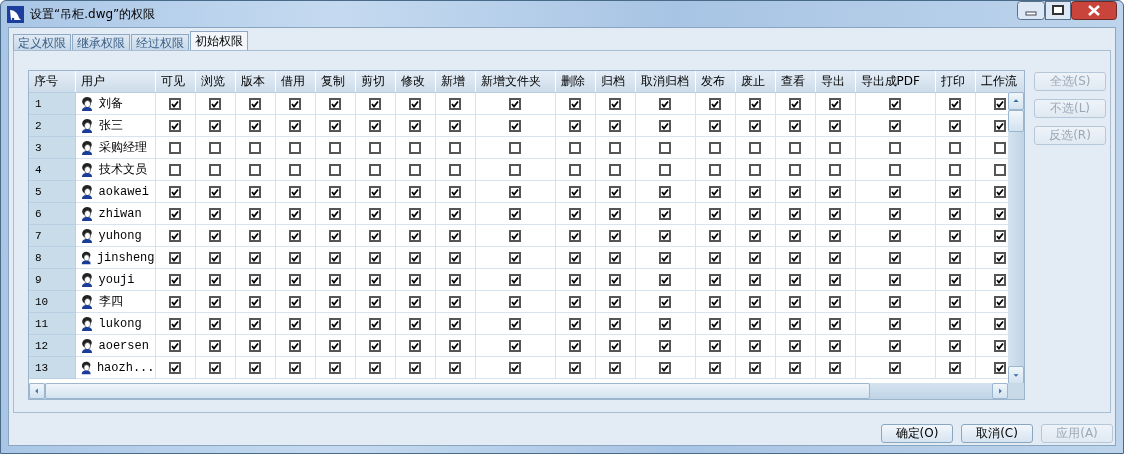 This screenshot has height=454, width=1124. Describe the element at coordinates (575, 82) in the screenshot. I see `column-header: 删除` at that location.